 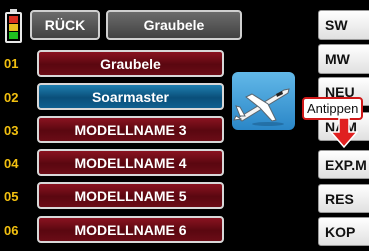 What do you see at coordinates (11, 163) in the screenshot?
I see `model-number: 04` at bounding box center [11, 163].